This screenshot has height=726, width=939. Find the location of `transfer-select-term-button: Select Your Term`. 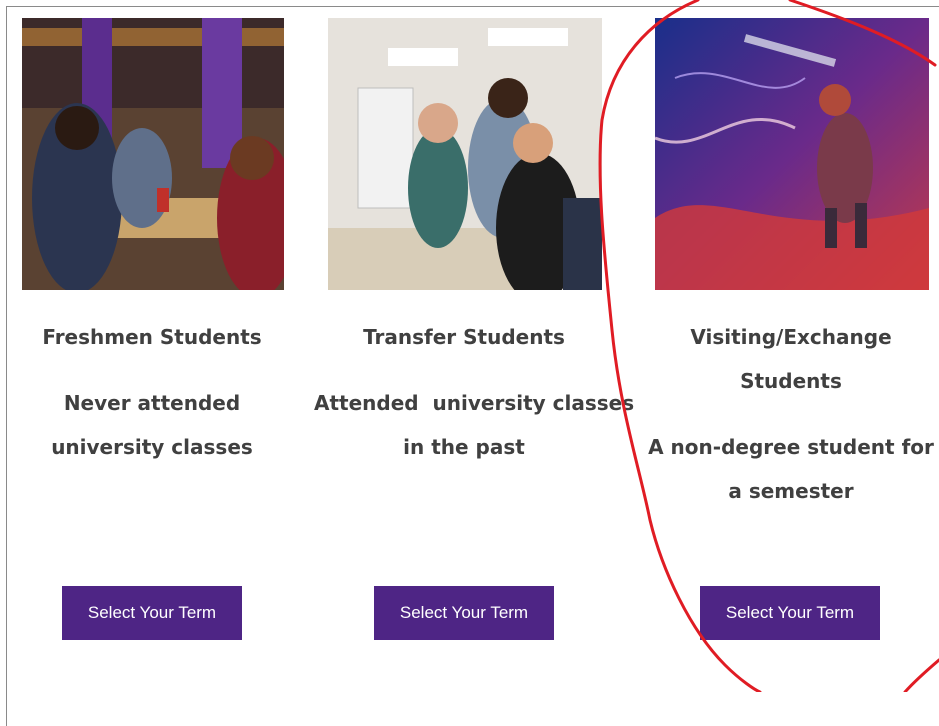

transfer-select-term-button: Select Your Term is located at coordinates (464, 613).